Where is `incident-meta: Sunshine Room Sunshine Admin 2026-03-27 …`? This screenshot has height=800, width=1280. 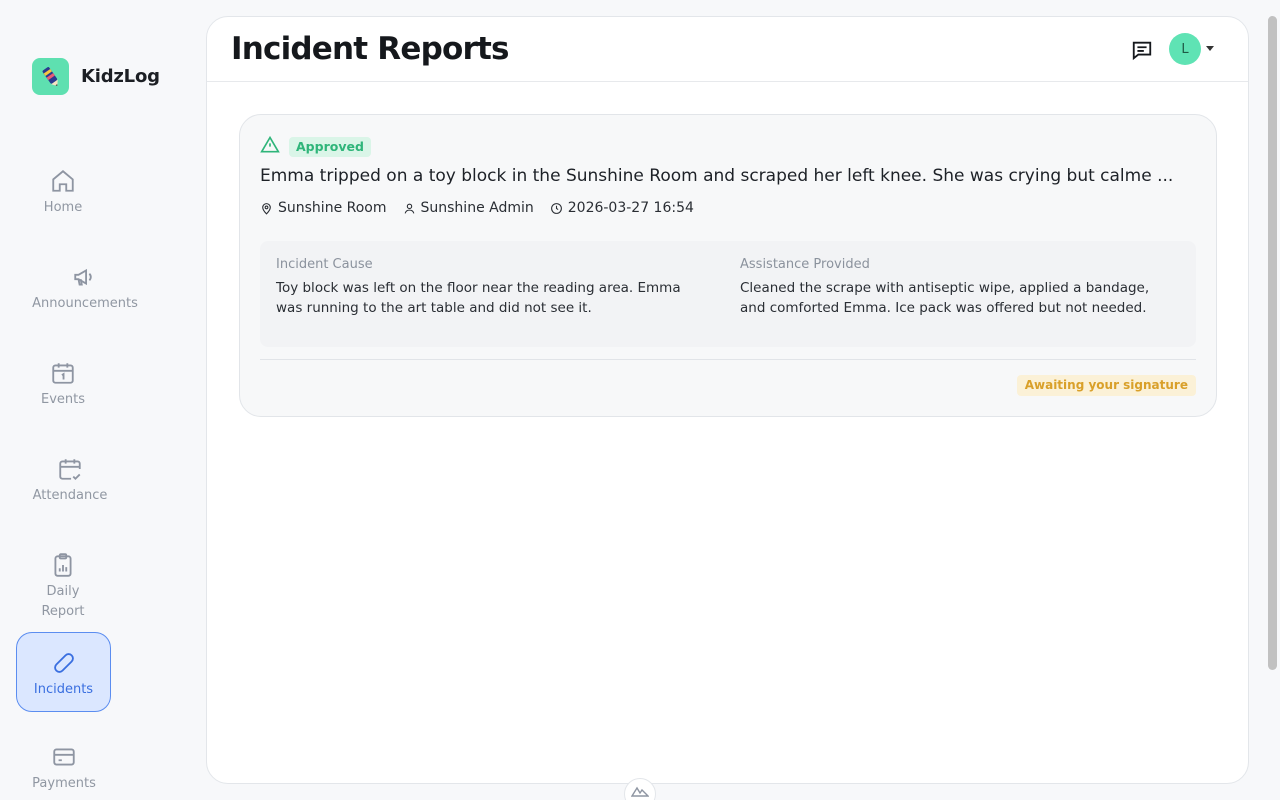
incident-meta: Sunshine Room Sunshine Admin 2026-03-27 … is located at coordinates (477, 208).